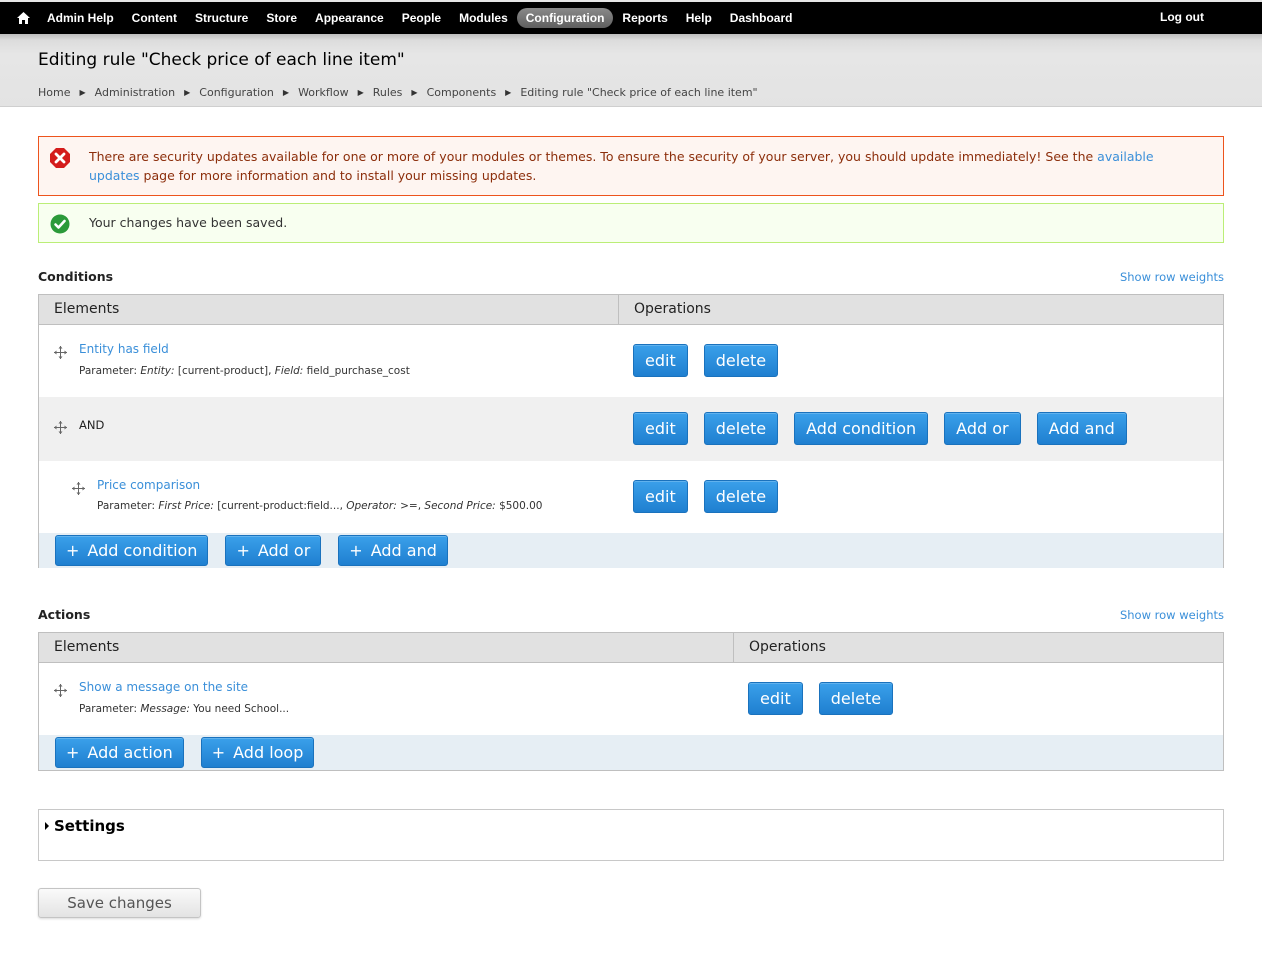 This screenshot has height=964, width=1262. I want to click on button-label: Add loop, so click(268, 752).